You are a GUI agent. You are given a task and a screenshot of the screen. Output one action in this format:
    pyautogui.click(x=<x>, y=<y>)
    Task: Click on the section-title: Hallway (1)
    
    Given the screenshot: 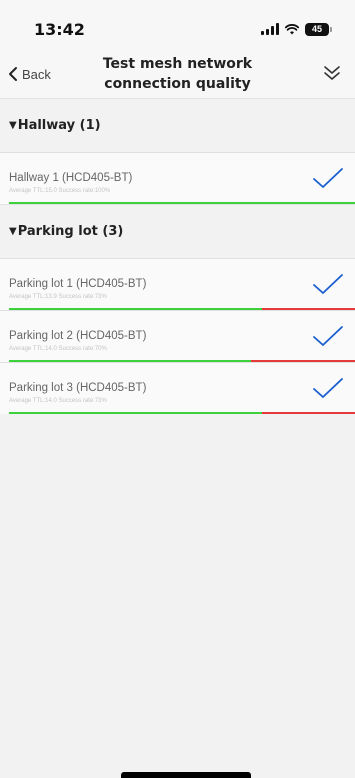 What is the action you would take?
    pyautogui.click(x=59, y=125)
    